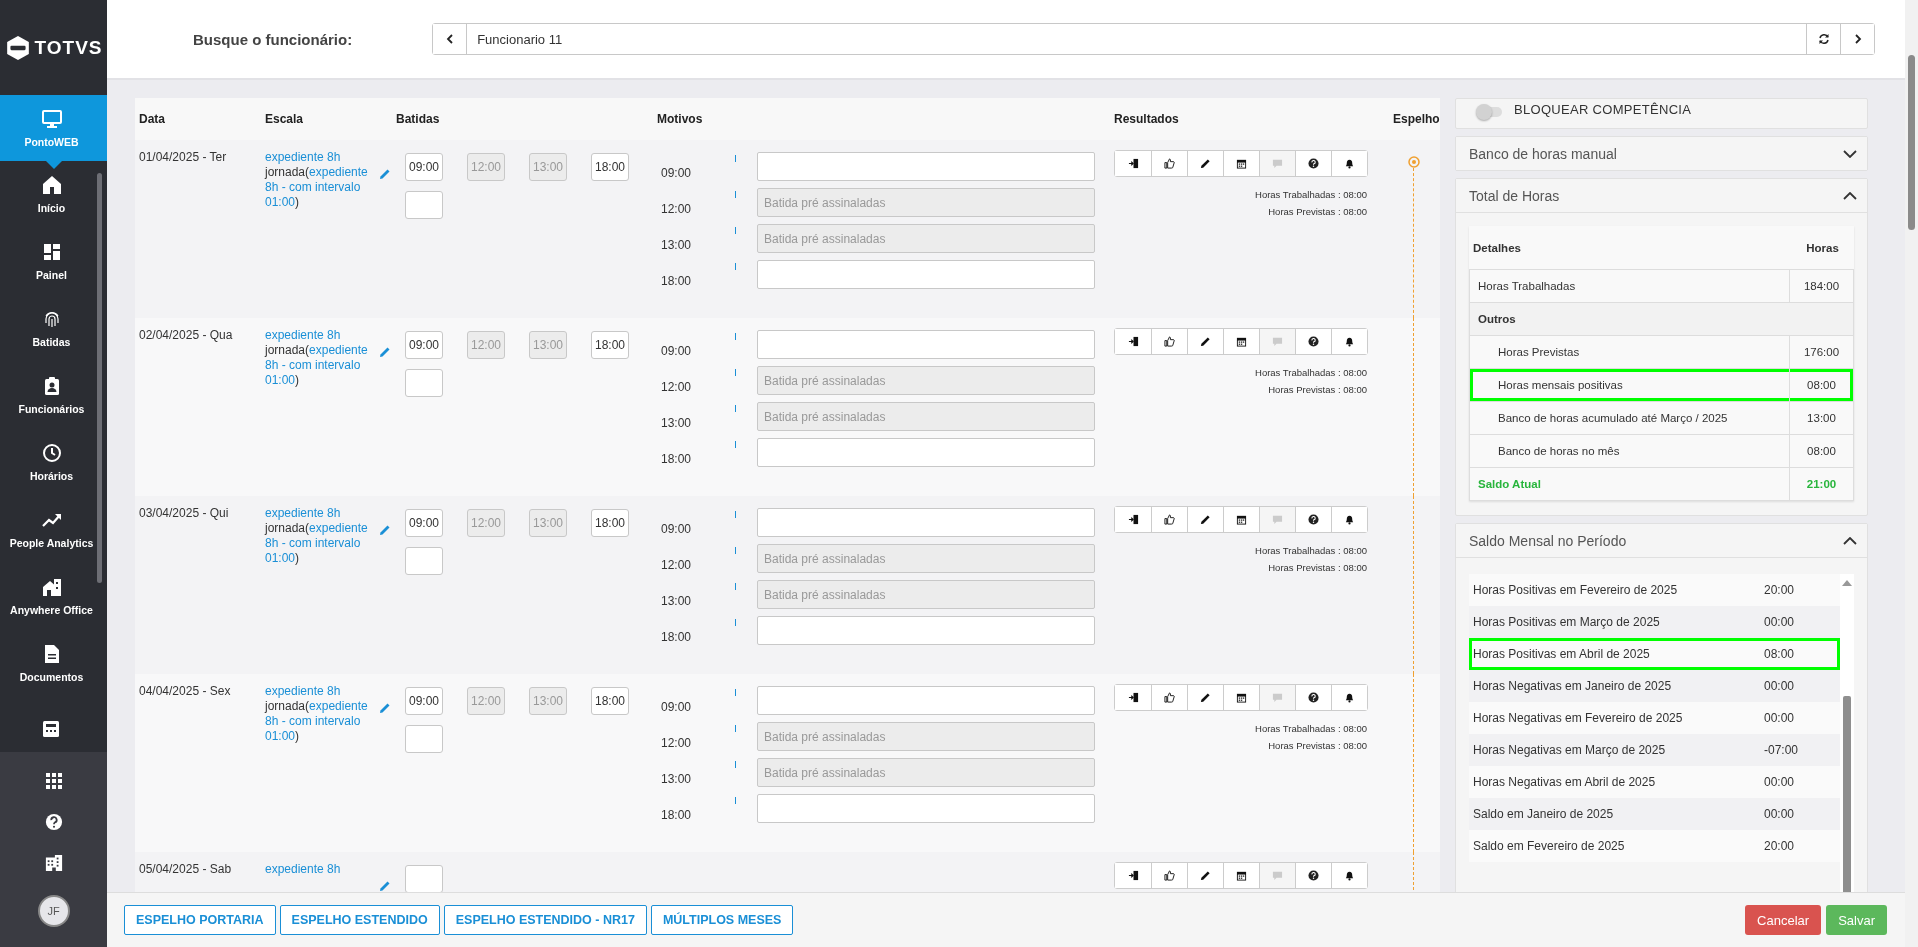 The image size is (1918, 947). I want to click on lock-label: BLOQUEAR COMPETÊNCIA, so click(1603, 109).